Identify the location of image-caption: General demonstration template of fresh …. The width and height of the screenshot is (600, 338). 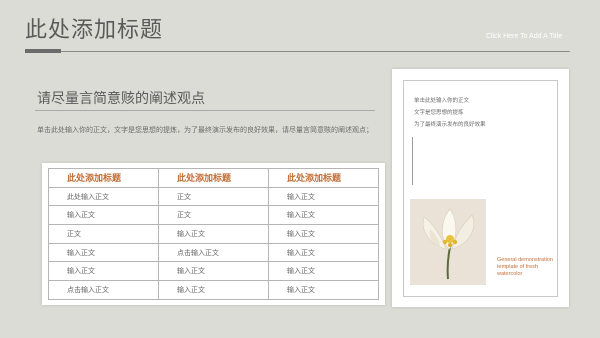
(527, 267).